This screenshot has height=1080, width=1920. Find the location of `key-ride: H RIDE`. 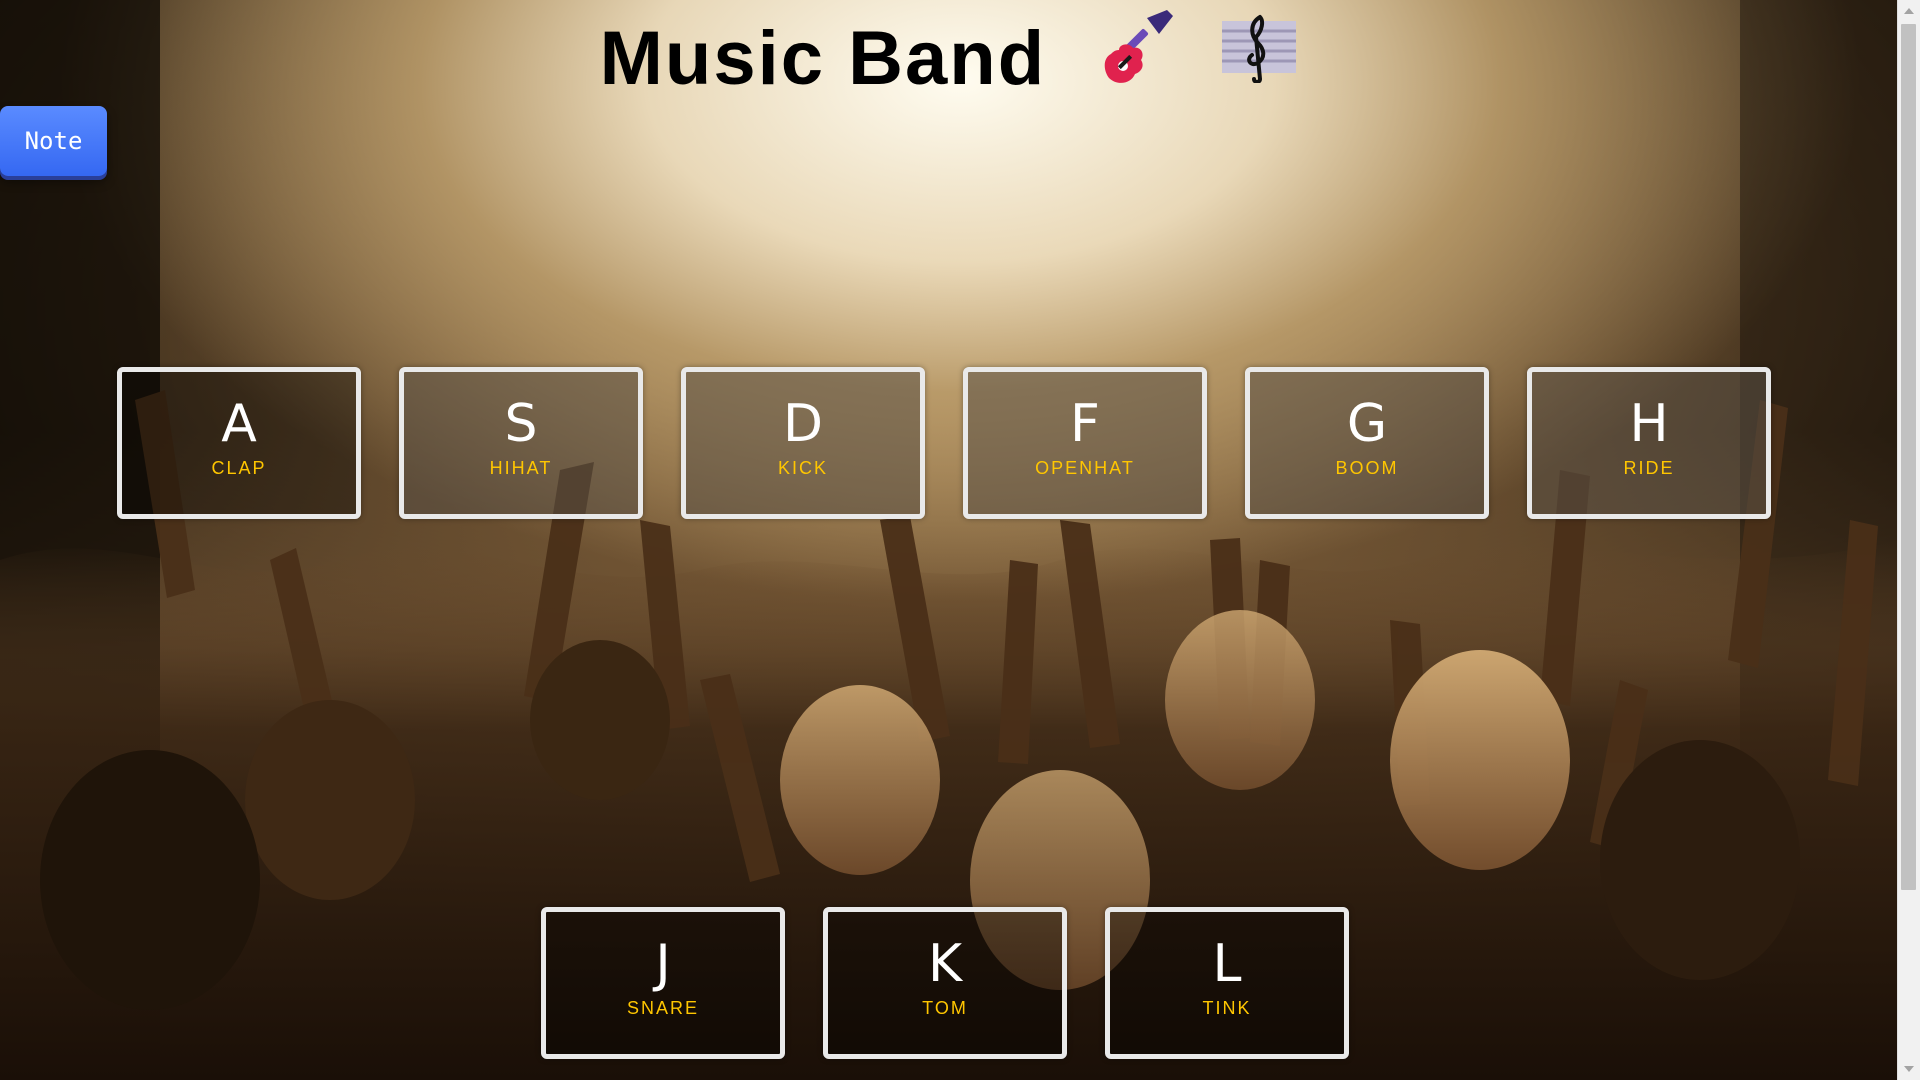

key-ride: H RIDE is located at coordinates (1649, 443).